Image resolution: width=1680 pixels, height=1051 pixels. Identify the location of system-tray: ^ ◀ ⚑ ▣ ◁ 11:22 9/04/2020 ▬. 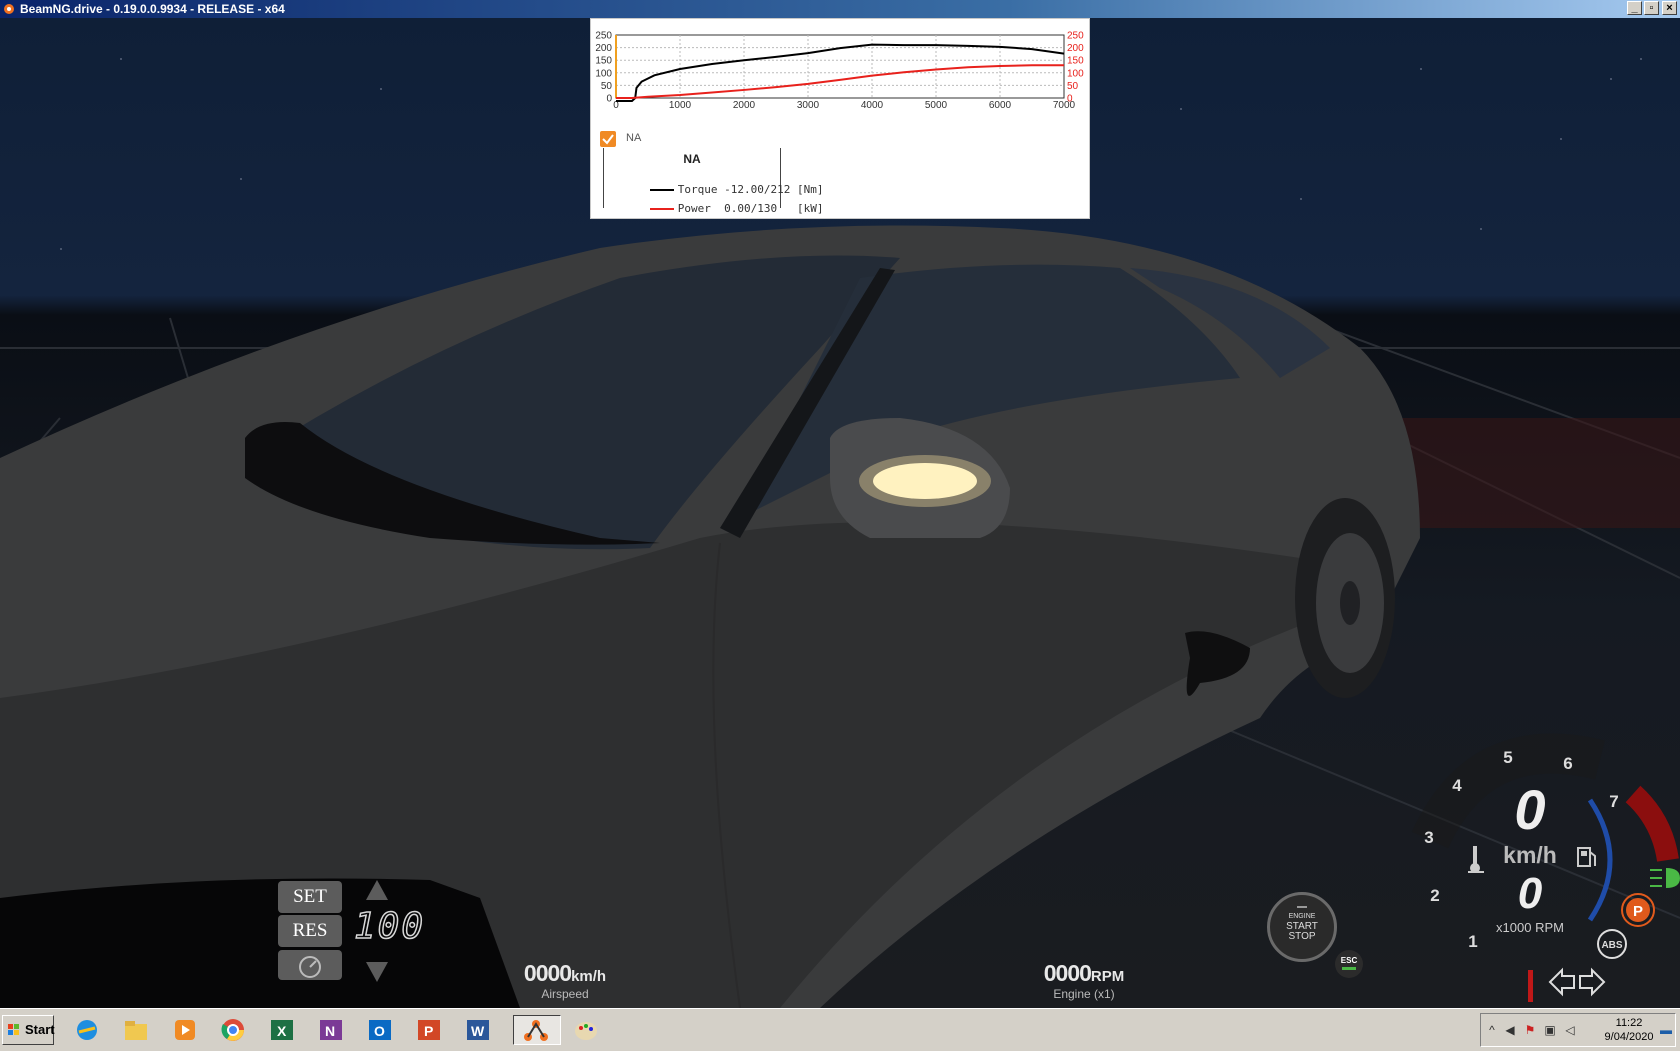
(1578, 1030).